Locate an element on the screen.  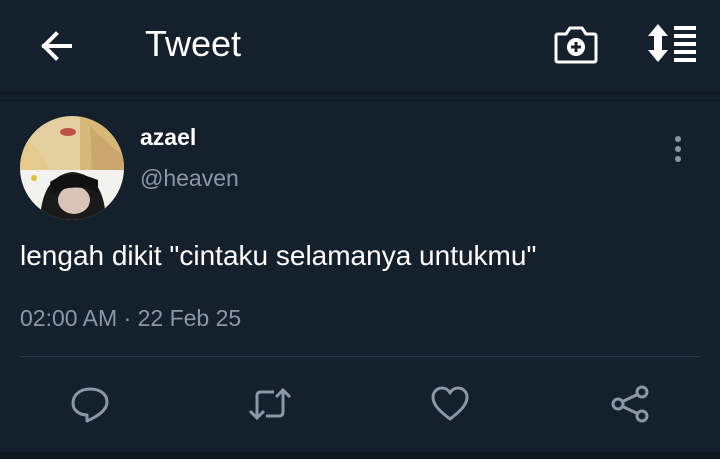
share-button is located at coordinates (630, 404).